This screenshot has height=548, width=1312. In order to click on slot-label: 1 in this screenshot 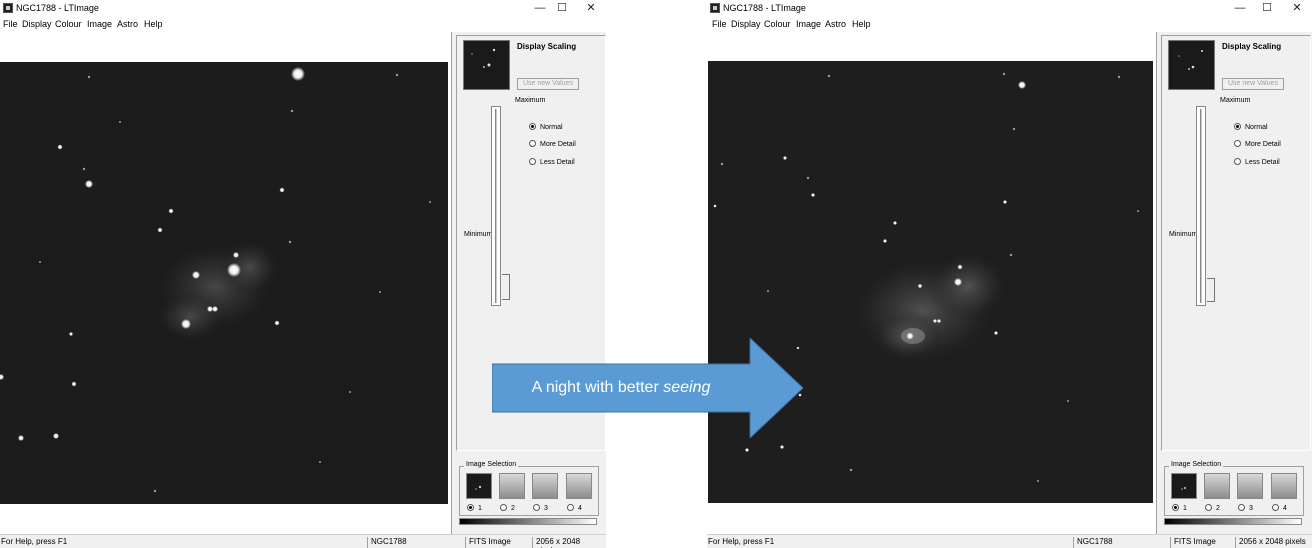, I will do `click(480, 508)`.